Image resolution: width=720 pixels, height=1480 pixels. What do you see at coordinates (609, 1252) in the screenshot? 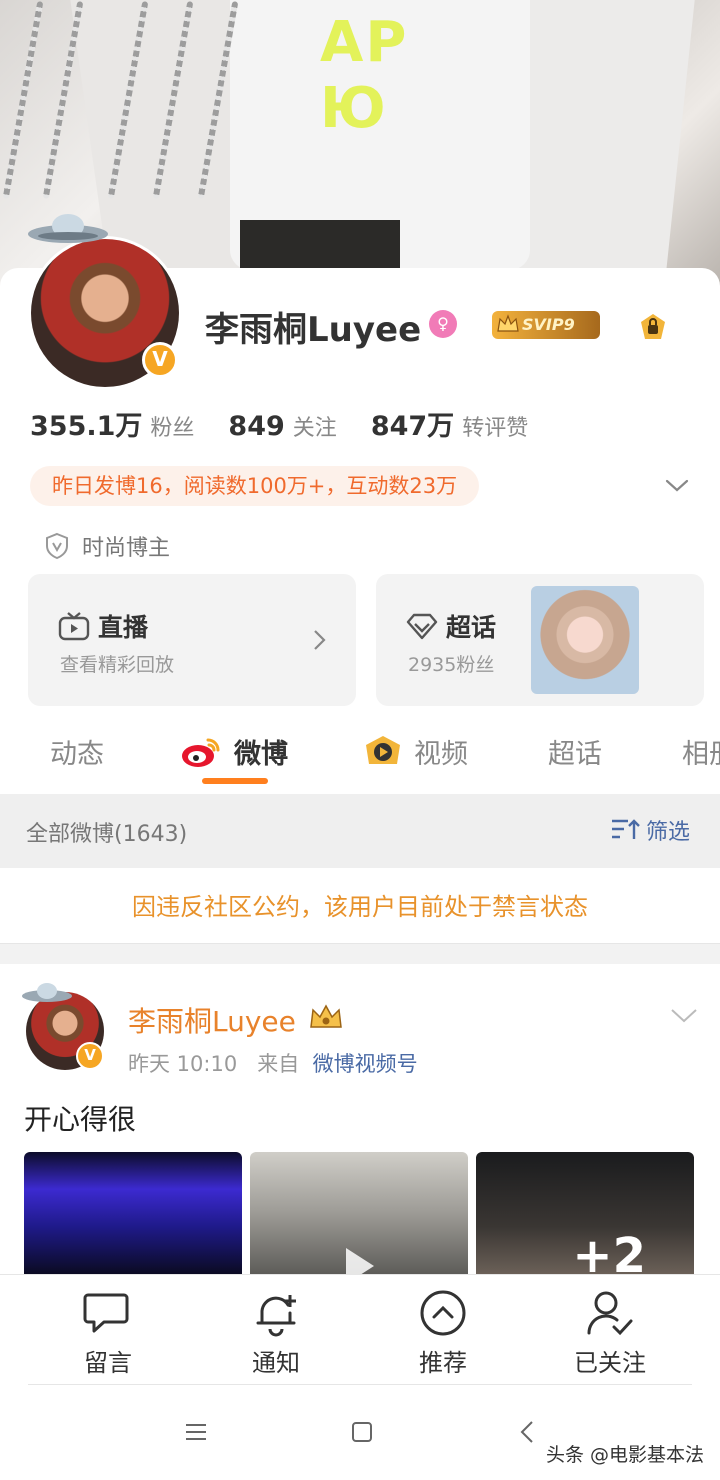
I see `more-images-count: +2` at bounding box center [609, 1252].